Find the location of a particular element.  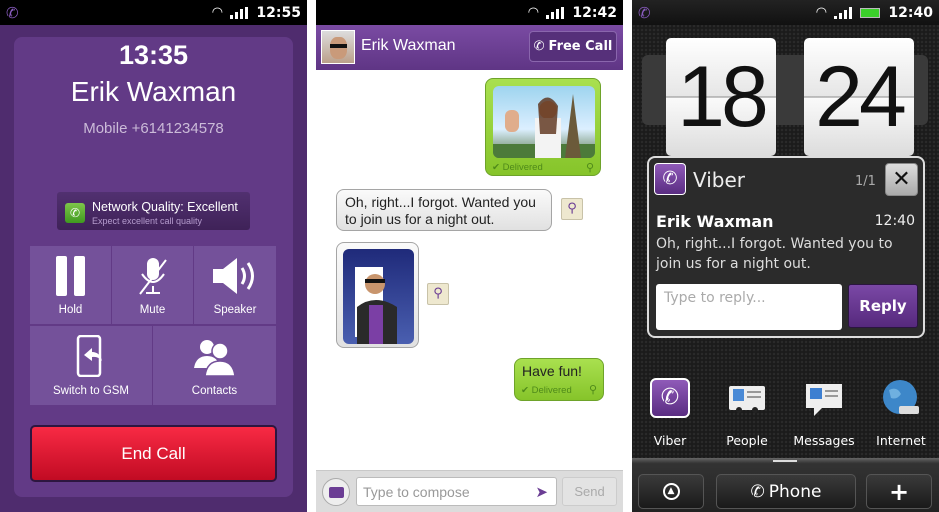

app-drawer-button: ▲ is located at coordinates (671, 491).